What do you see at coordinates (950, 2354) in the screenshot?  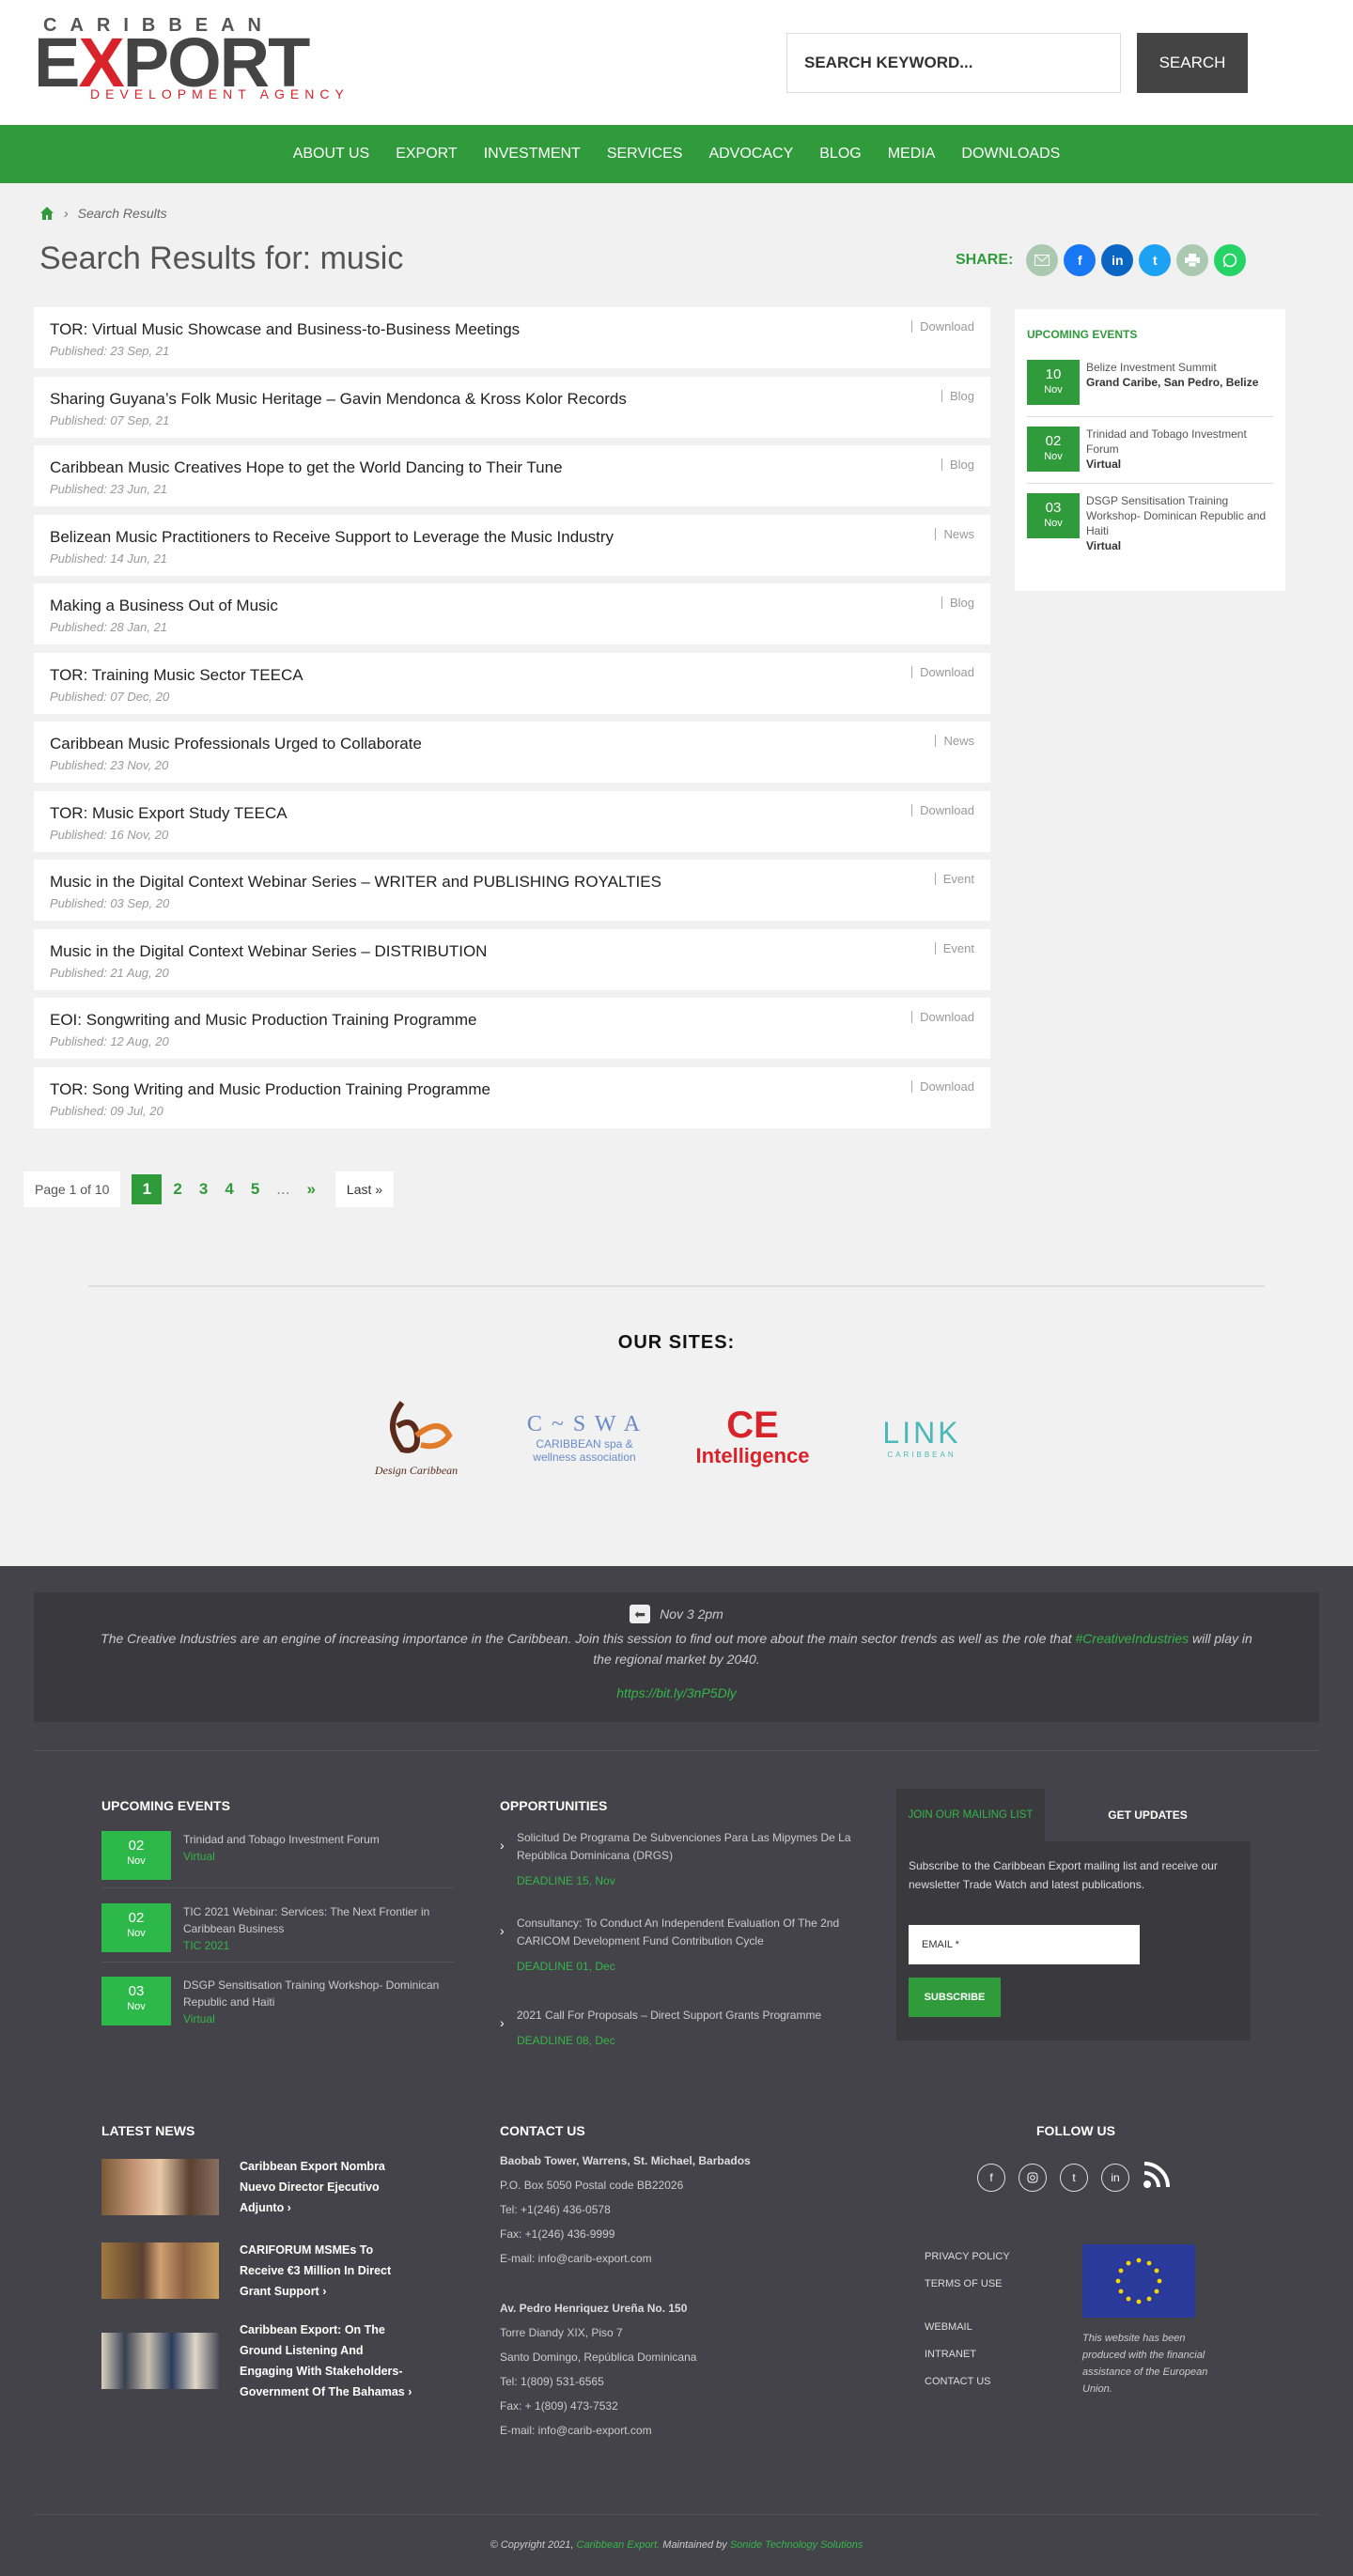 I see `intranet-link: INTRANET` at bounding box center [950, 2354].